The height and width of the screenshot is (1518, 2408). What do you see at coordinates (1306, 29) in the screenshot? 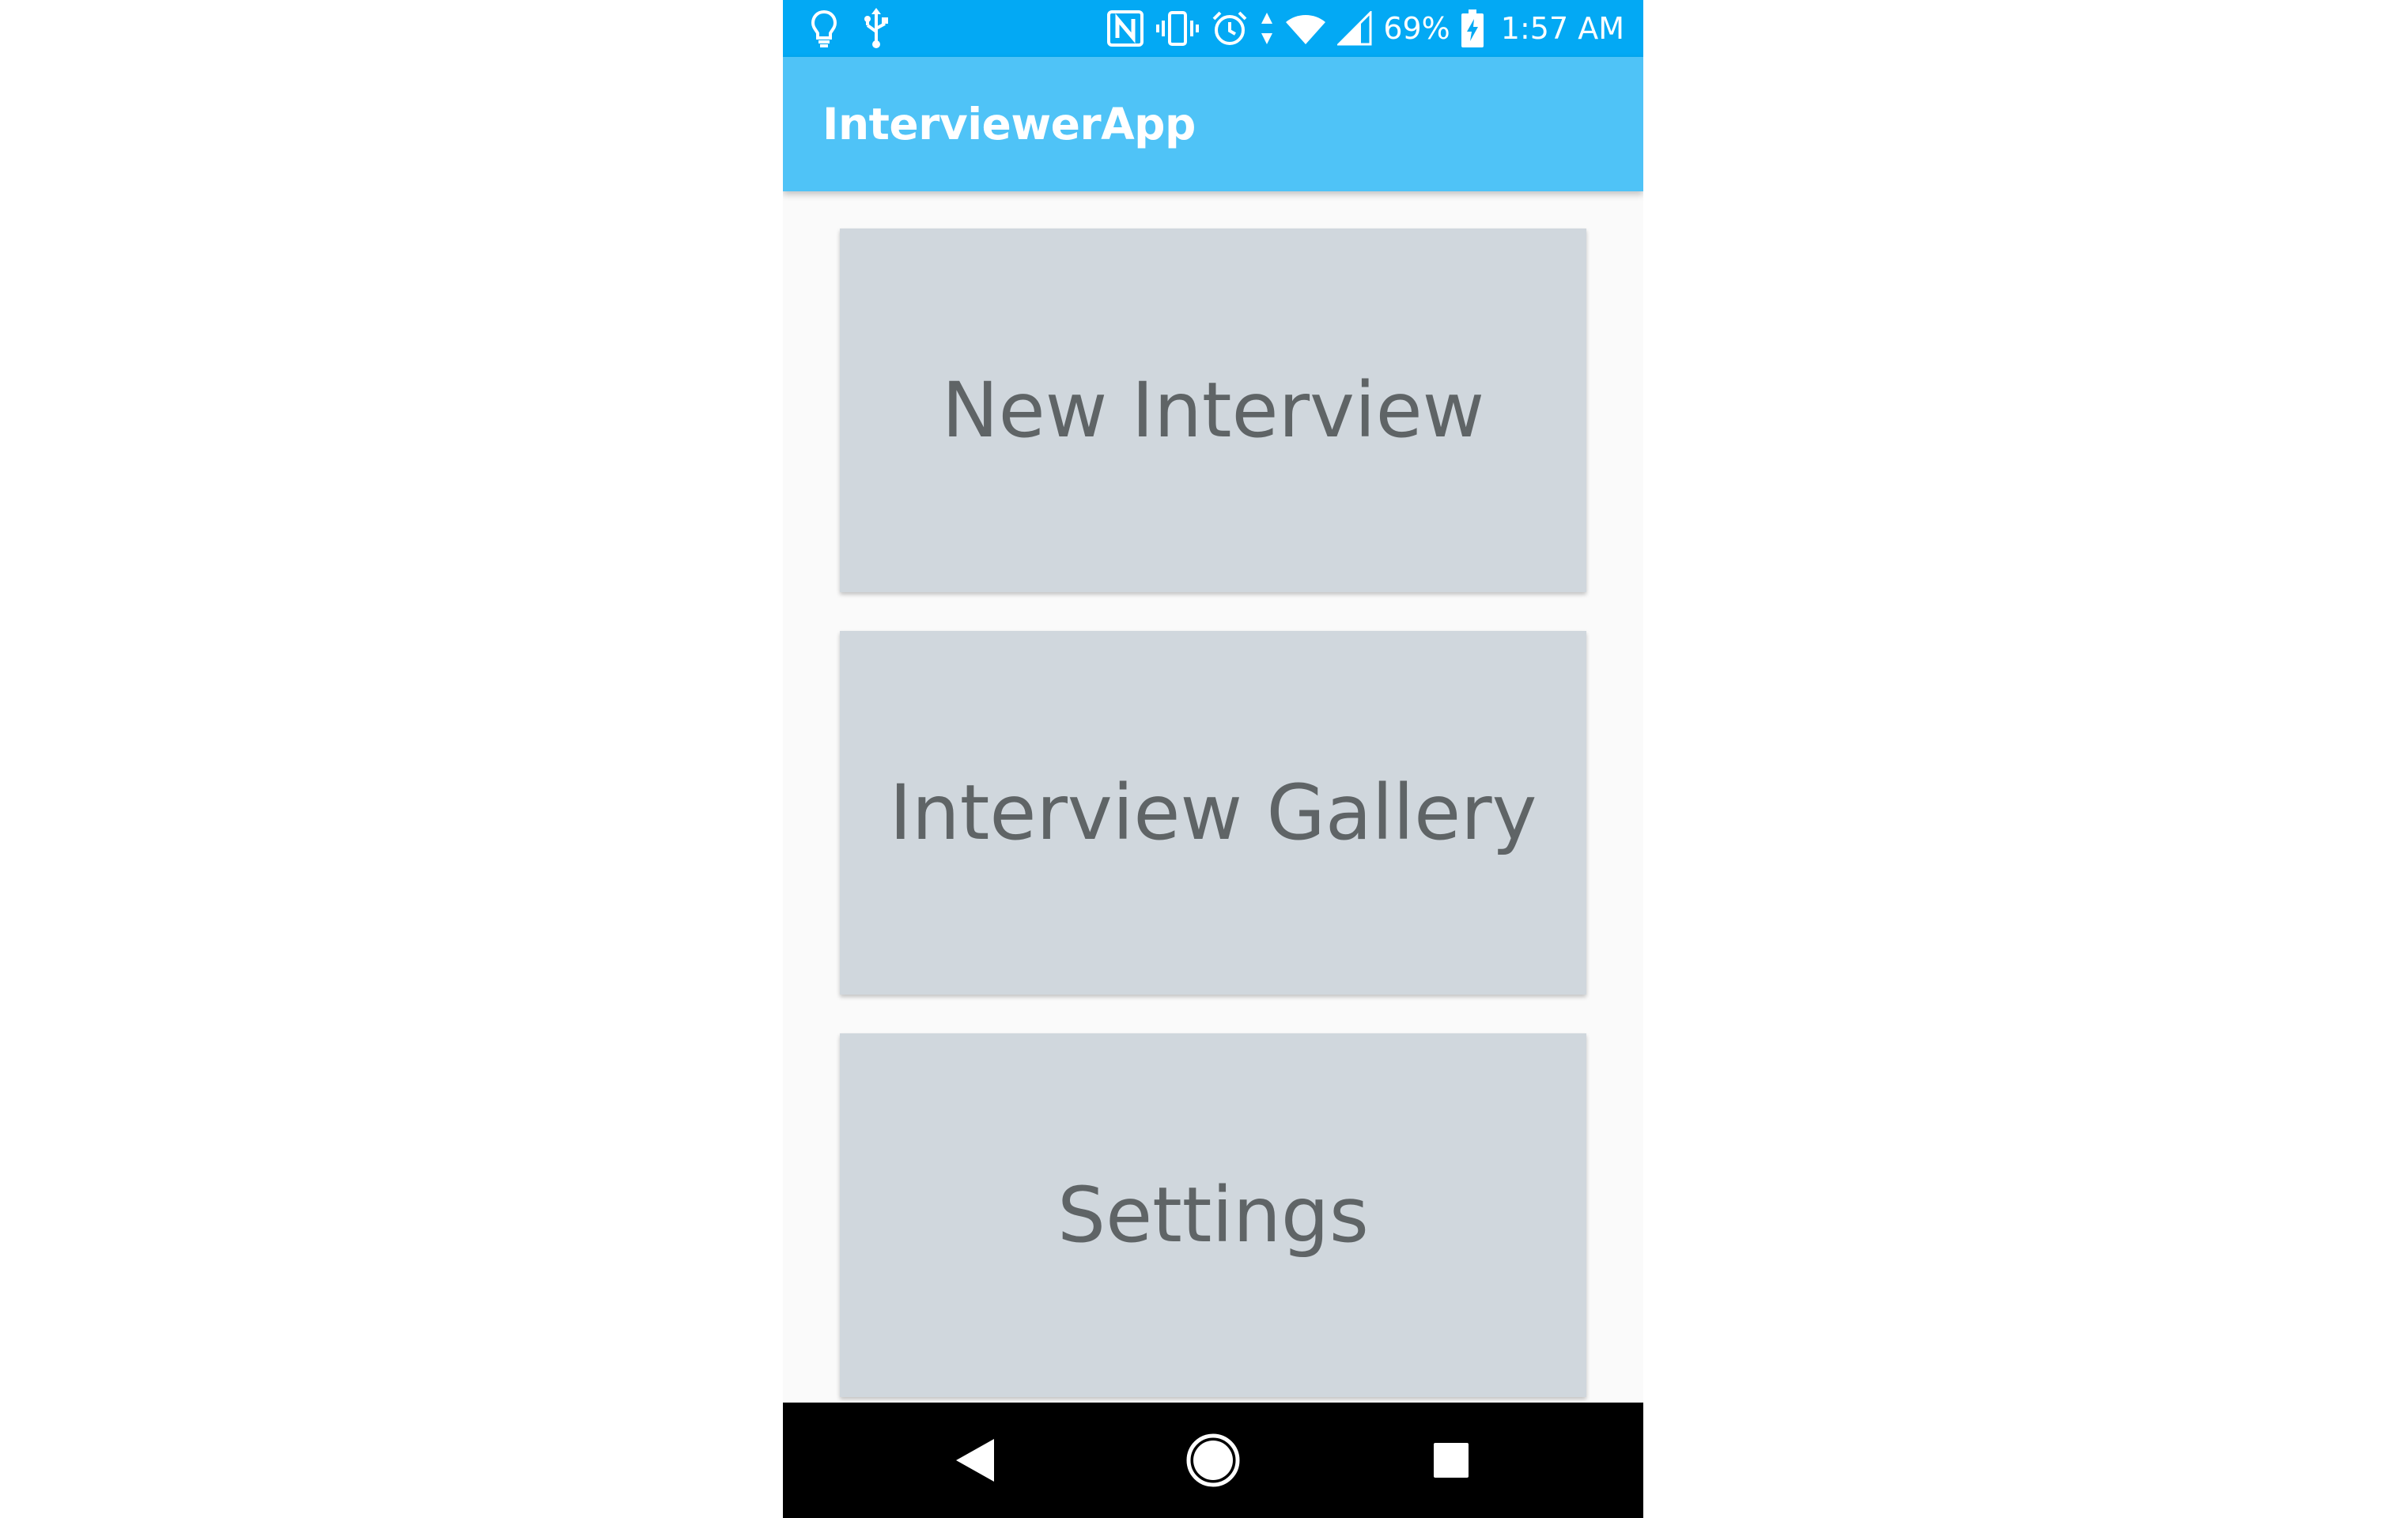
I see `wifi-icon` at bounding box center [1306, 29].